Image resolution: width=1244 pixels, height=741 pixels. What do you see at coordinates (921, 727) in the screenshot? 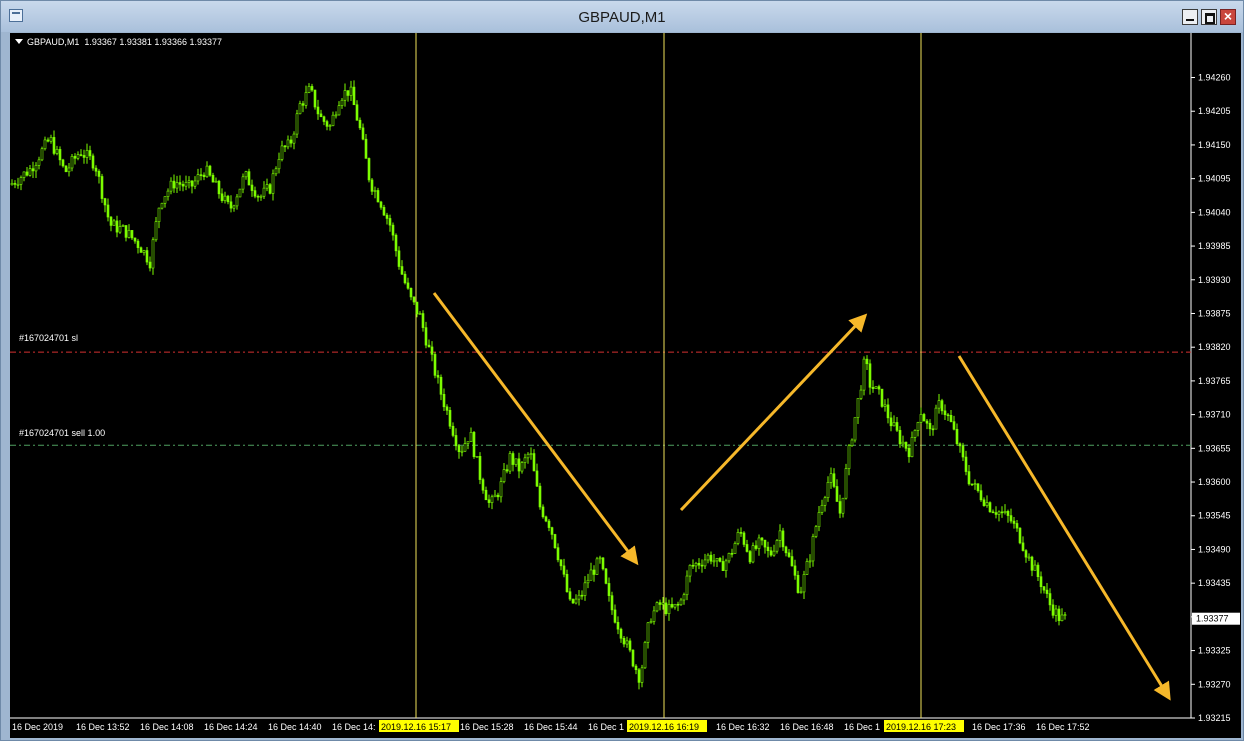
I see `highlighted-time-label: 2019.12.16 17:23` at bounding box center [921, 727].